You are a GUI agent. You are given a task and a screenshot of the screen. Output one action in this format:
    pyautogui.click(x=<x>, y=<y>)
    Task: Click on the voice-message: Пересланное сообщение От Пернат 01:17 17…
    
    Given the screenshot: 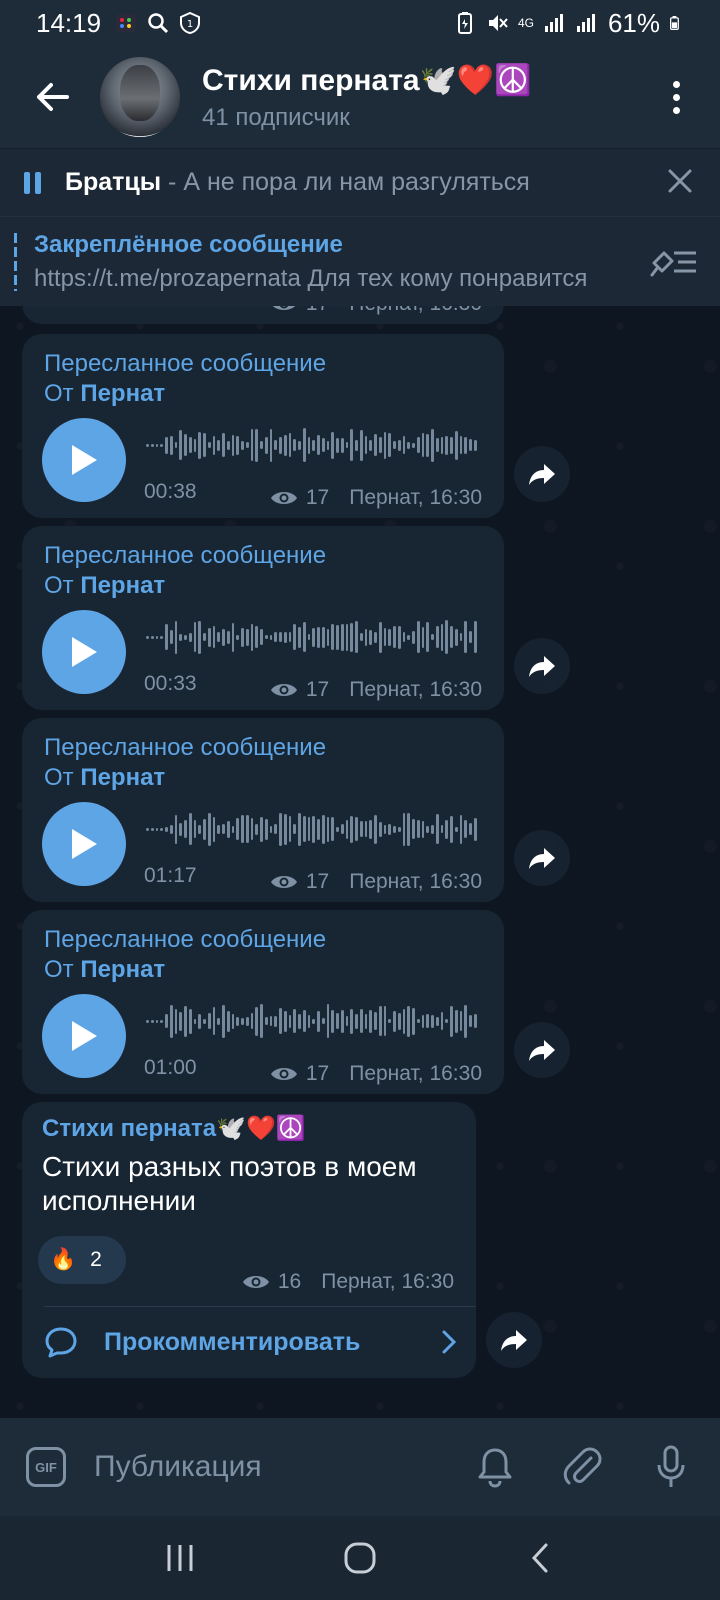 What is the action you would take?
    pyautogui.click(x=263, y=810)
    